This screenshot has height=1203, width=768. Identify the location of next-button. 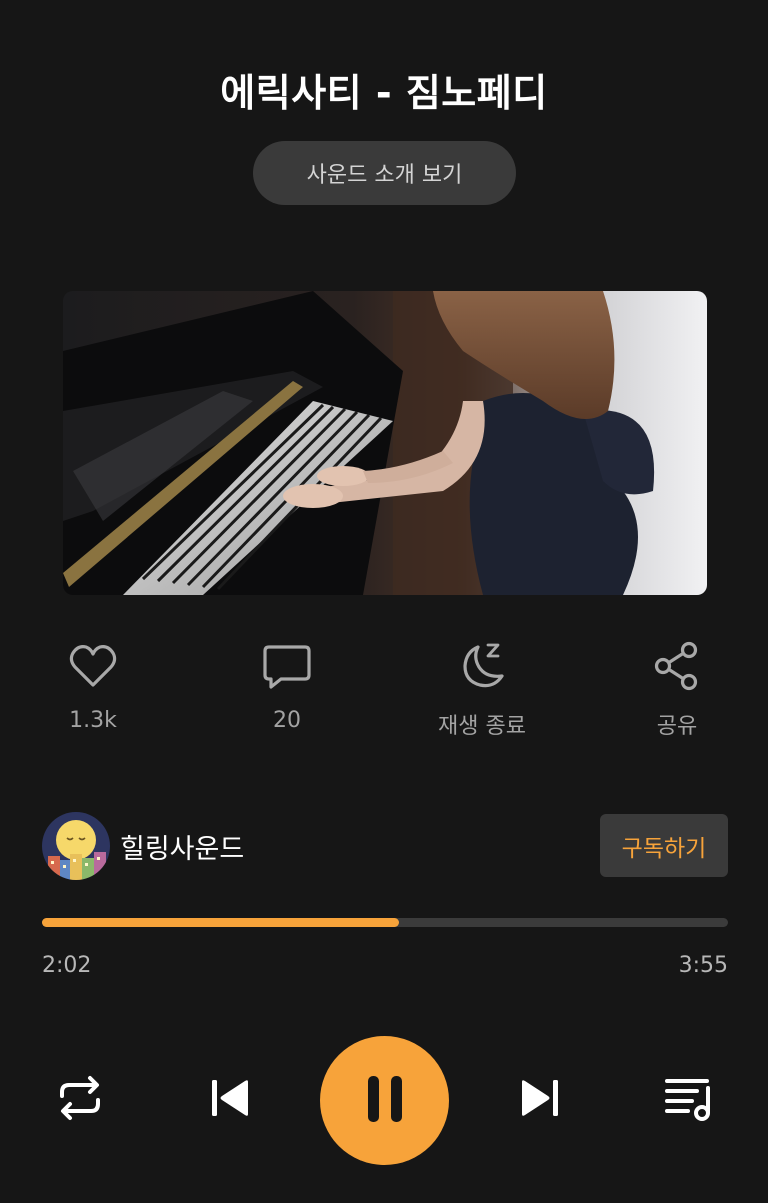
(540, 1100).